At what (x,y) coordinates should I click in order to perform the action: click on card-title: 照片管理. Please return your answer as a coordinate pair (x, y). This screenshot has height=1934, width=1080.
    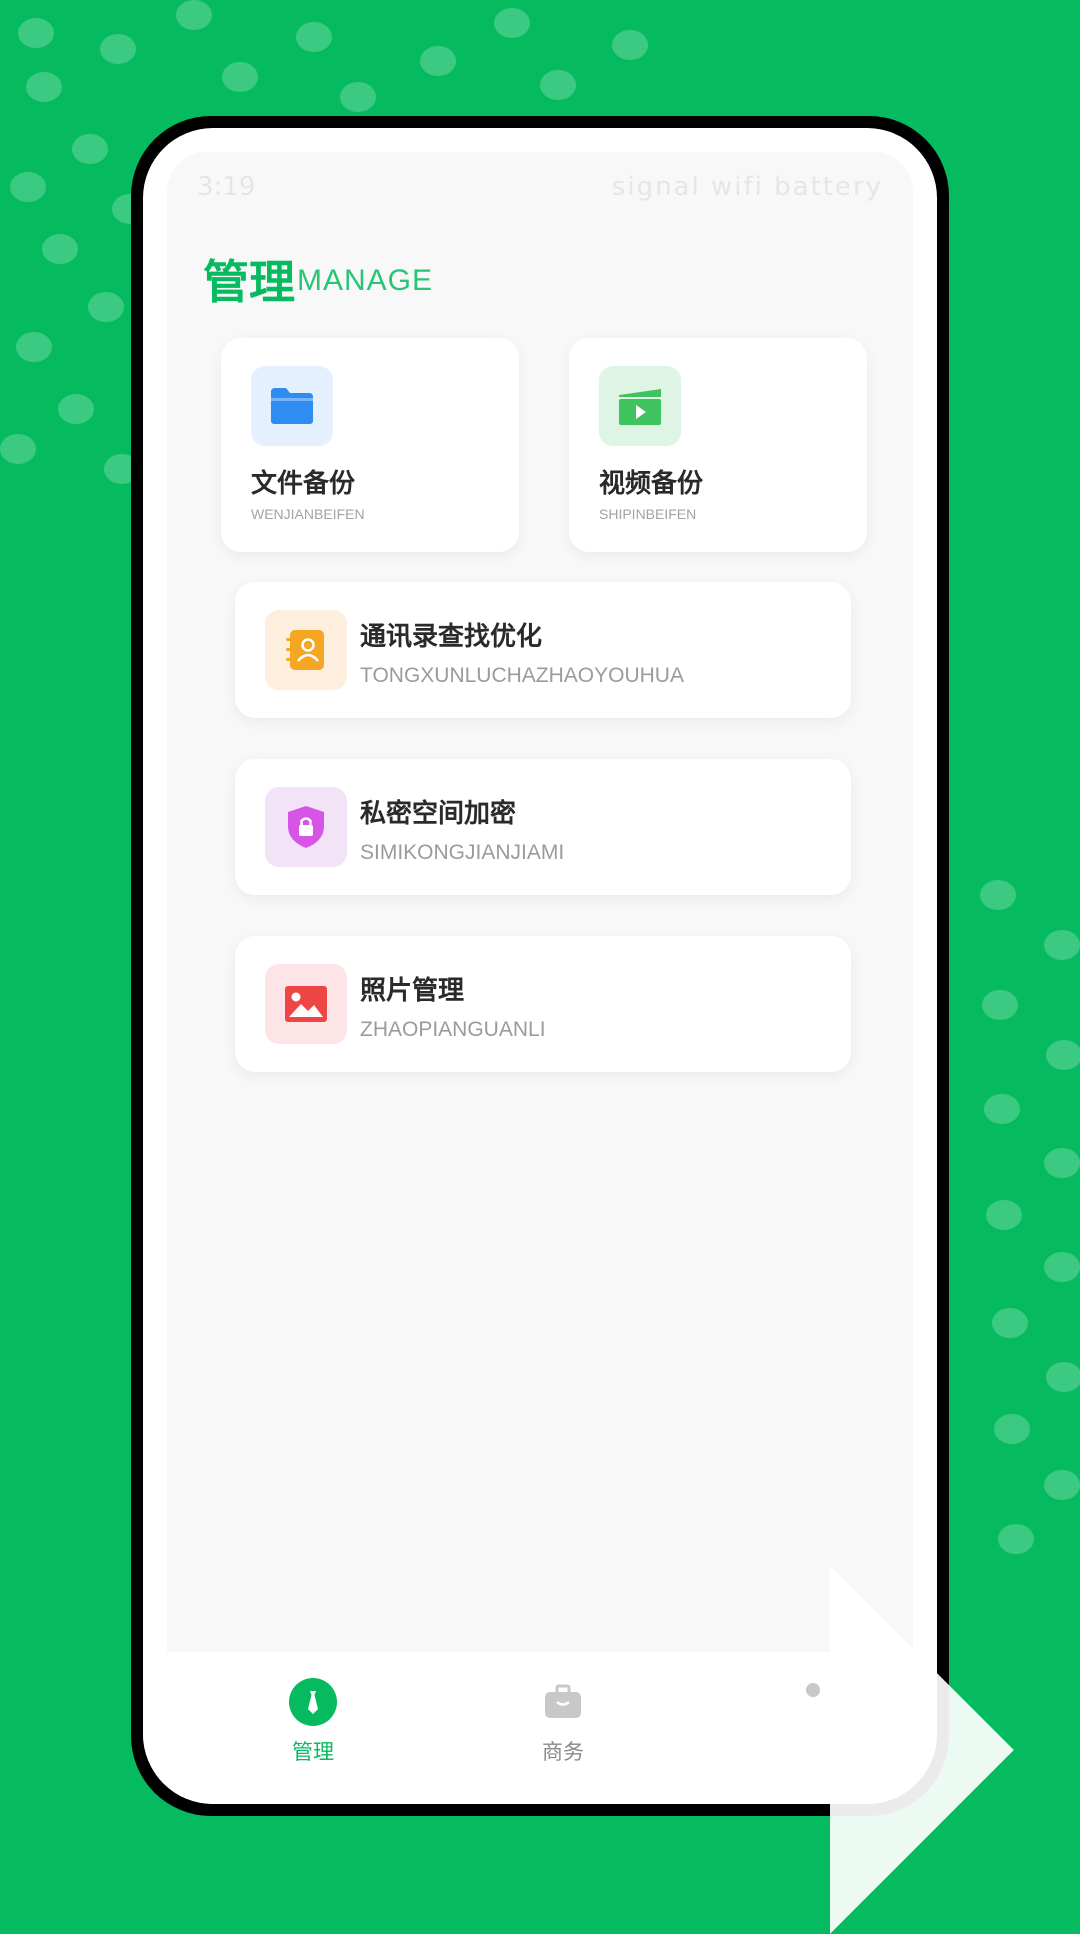
    Looking at the image, I should click on (412, 991).